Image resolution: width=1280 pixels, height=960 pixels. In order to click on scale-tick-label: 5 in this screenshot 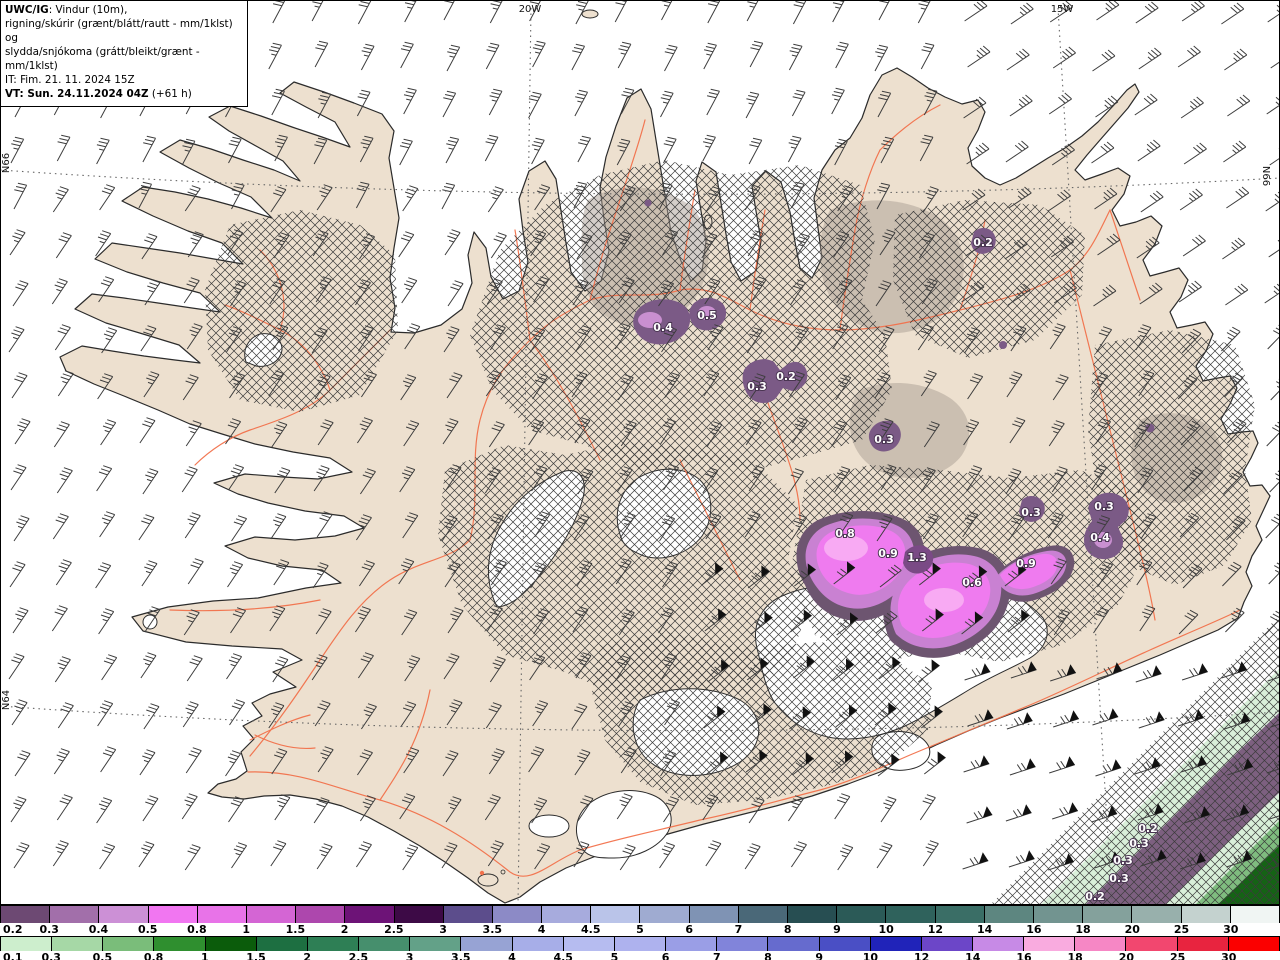, I will do `click(640, 929)`.